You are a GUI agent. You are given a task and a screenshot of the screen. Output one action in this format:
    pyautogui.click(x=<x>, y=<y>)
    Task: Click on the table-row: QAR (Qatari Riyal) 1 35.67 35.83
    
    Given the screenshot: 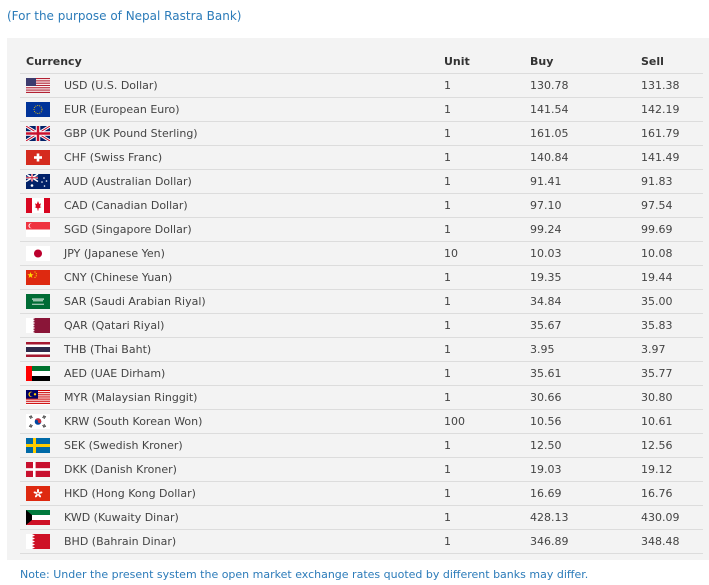 What is the action you would take?
    pyautogui.click(x=361, y=325)
    